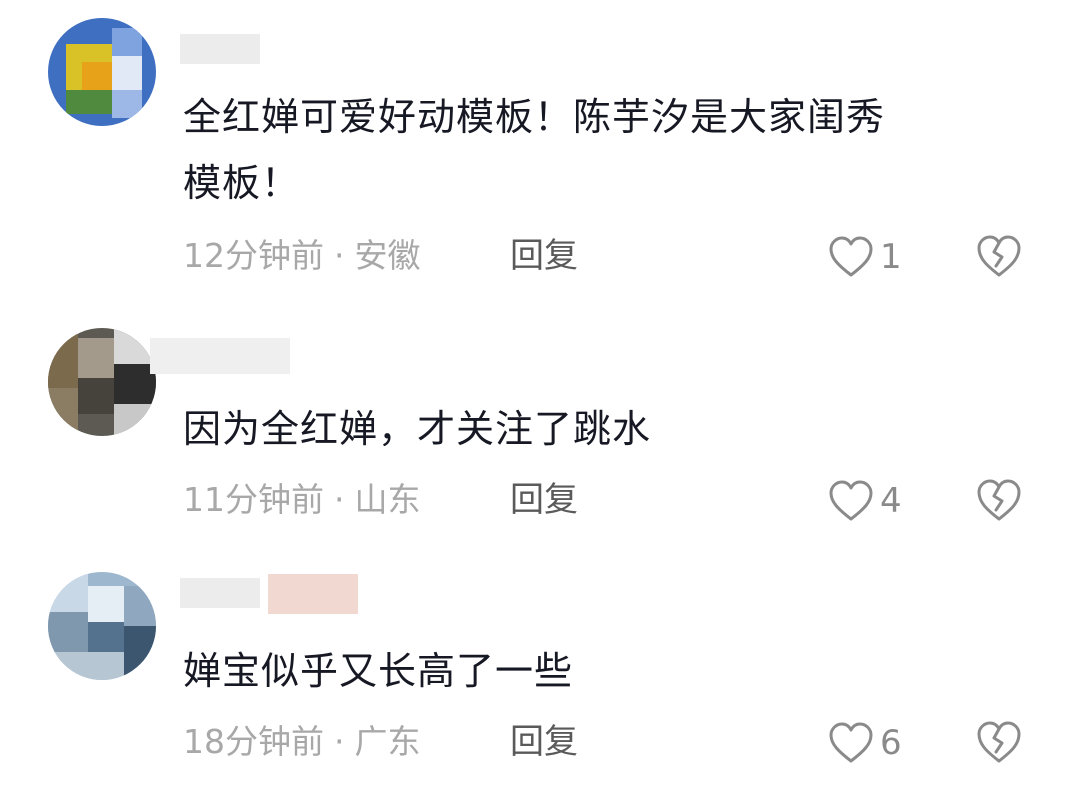 Image resolution: width=1080 pixels, height=806 pixels. I want to click on timestamp: 18分钟前, so click(253, 741).